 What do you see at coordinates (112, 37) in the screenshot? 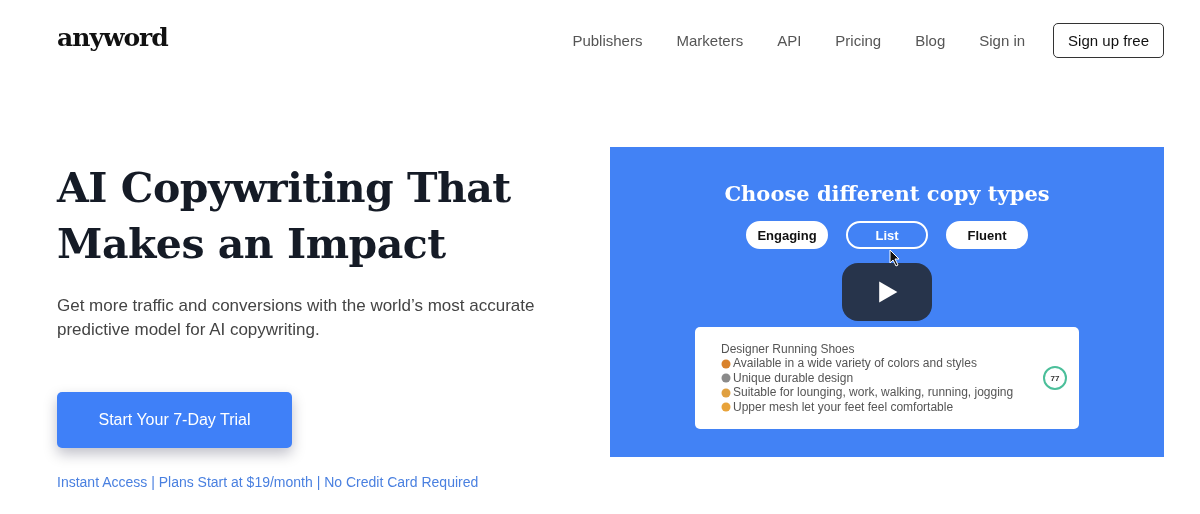
I see `logo: anyword` at bounding box center [112, 37].